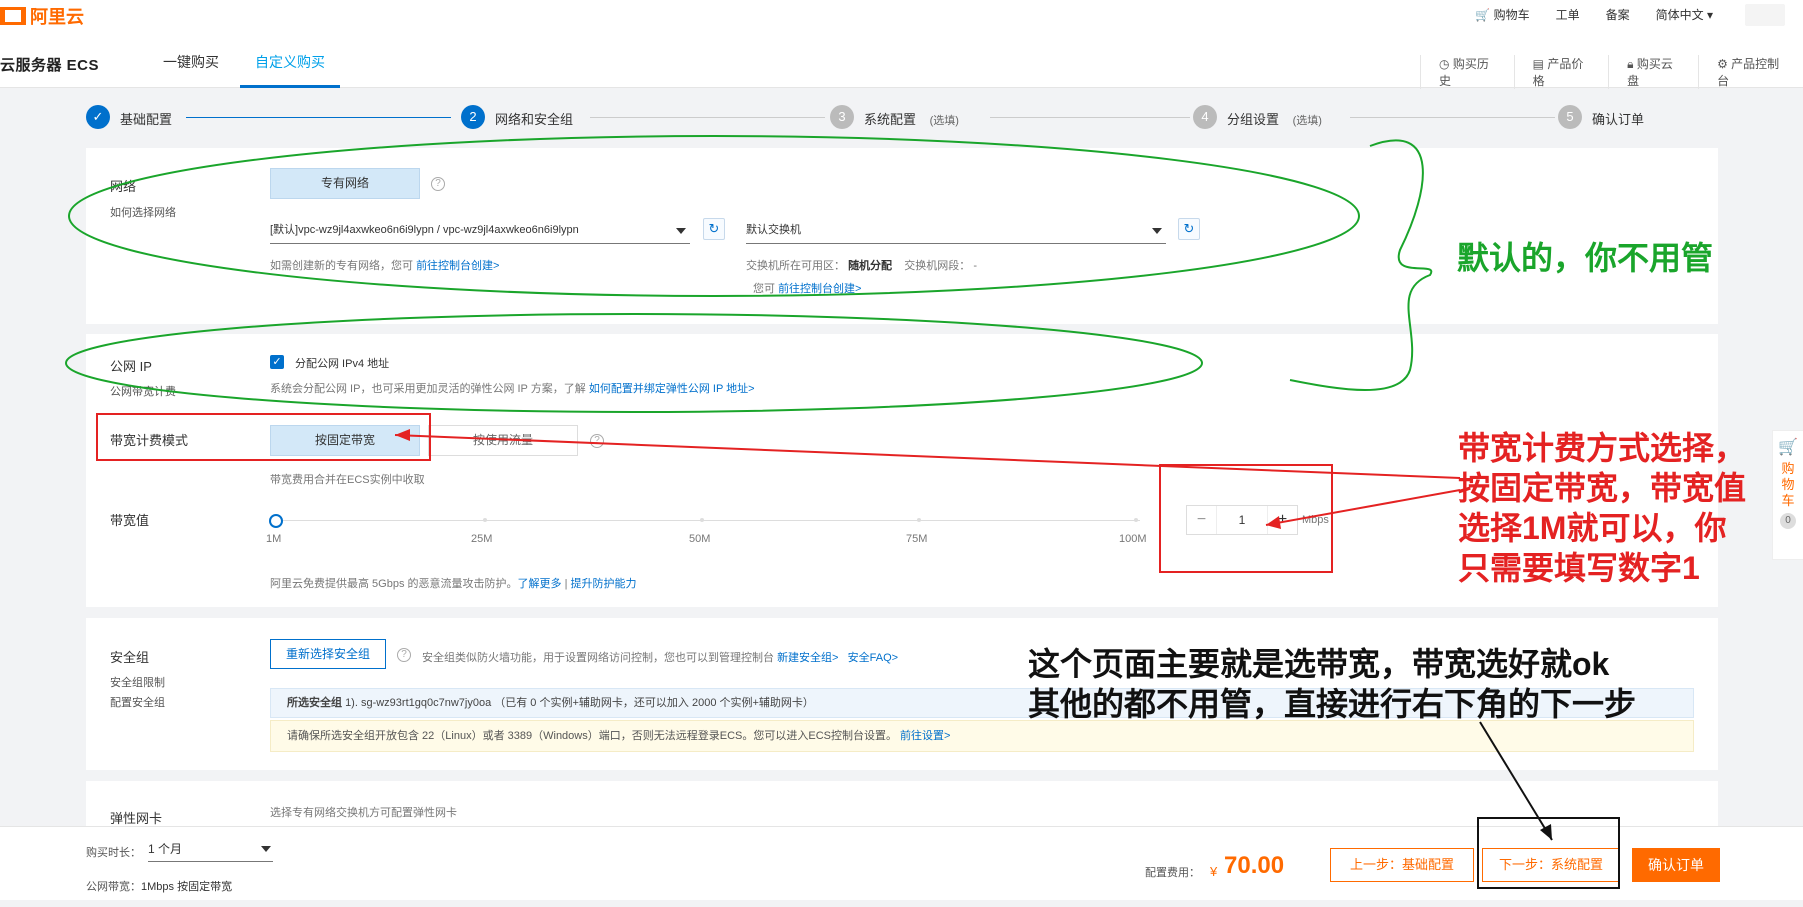 This screenshot has width=1803, height=907. Describe the element at coordinates (131, 366) in the screenshot. I see `public-ip-label: 公网 IP` at that location.